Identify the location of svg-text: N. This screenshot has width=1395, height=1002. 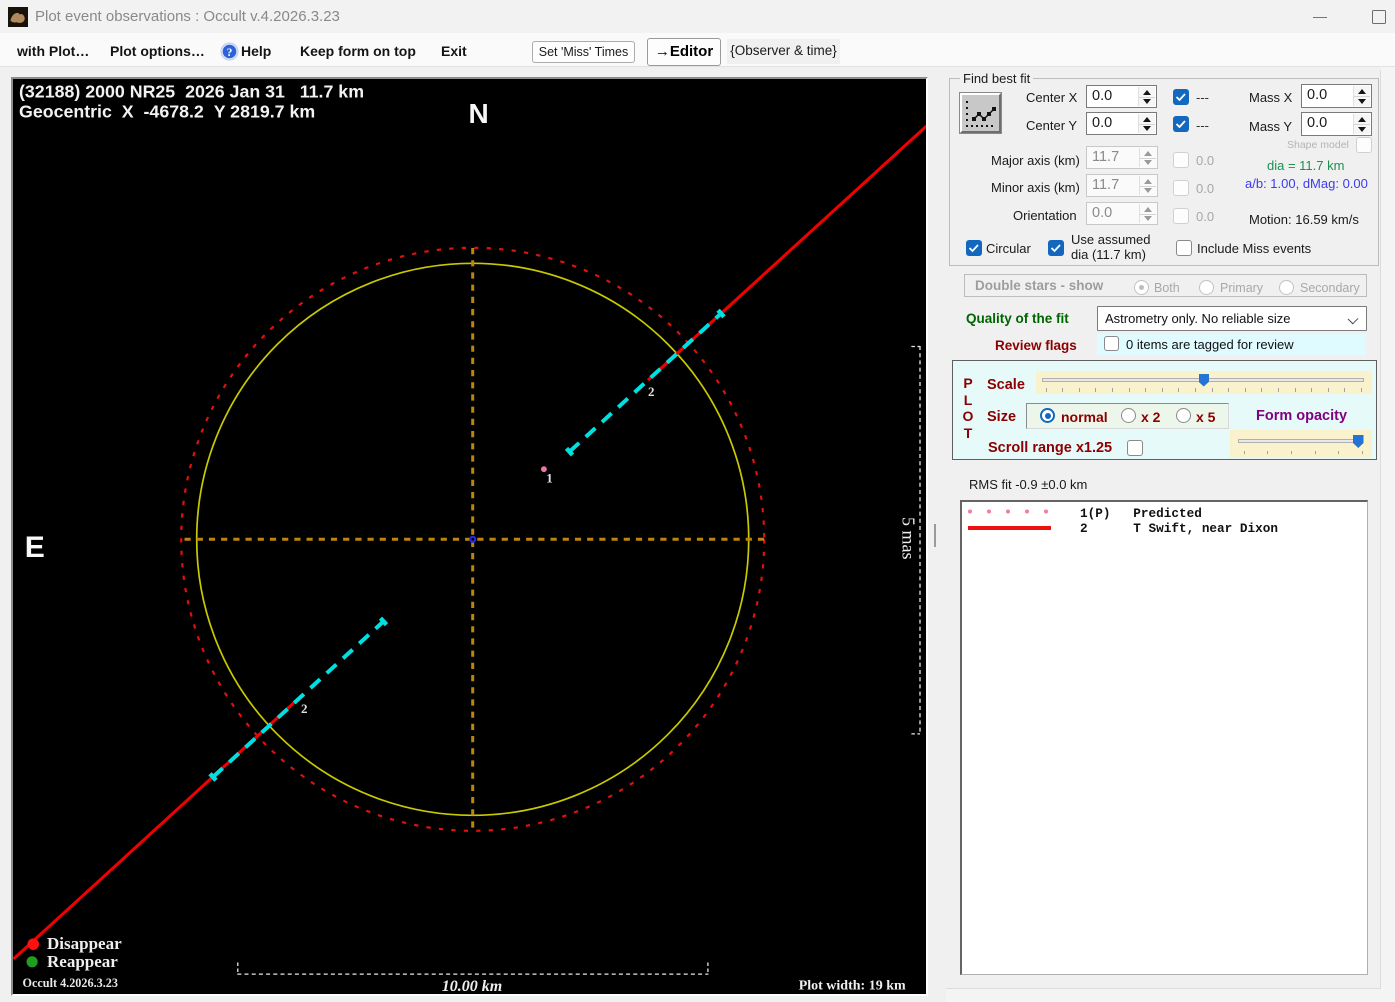
(479, 113).